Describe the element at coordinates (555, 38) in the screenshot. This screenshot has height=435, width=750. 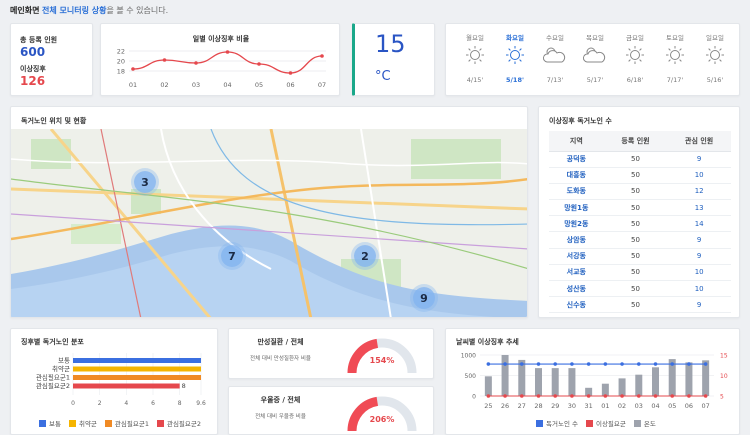
I see `weather-day-label: 수요일` at that location.